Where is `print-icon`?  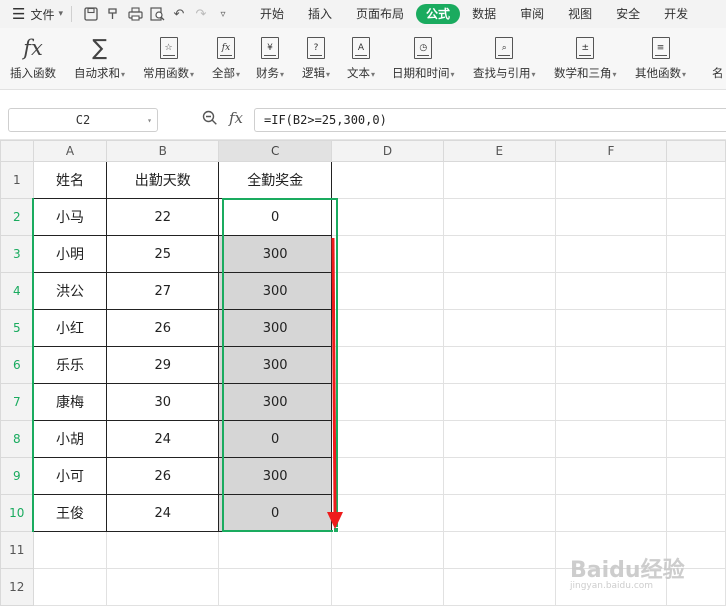
print-icon is located at coordinates (135, 14).